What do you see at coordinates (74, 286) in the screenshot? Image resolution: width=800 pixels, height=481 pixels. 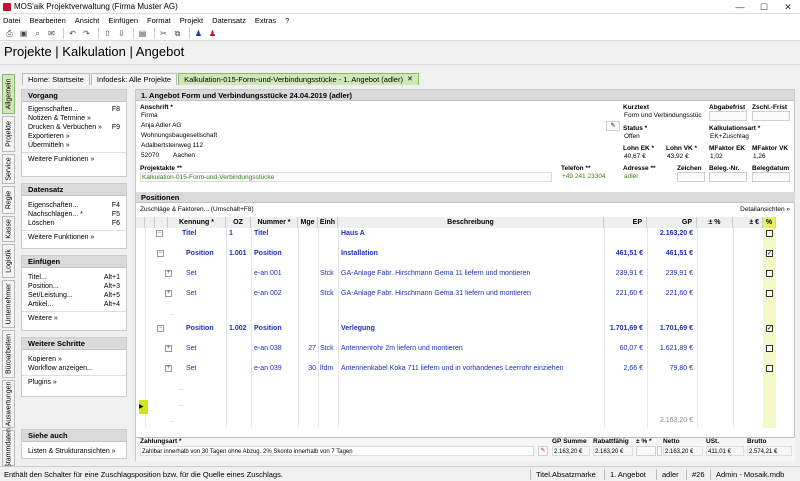 I see `menu-item-position: Position... Alt+3` at bounding box center [74, 286].